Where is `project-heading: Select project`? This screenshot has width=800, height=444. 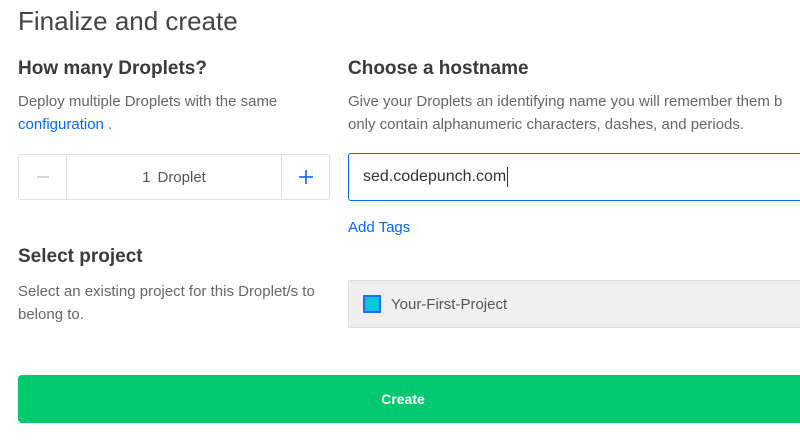 project-heading: Select project is located at coordinates (80, 256).